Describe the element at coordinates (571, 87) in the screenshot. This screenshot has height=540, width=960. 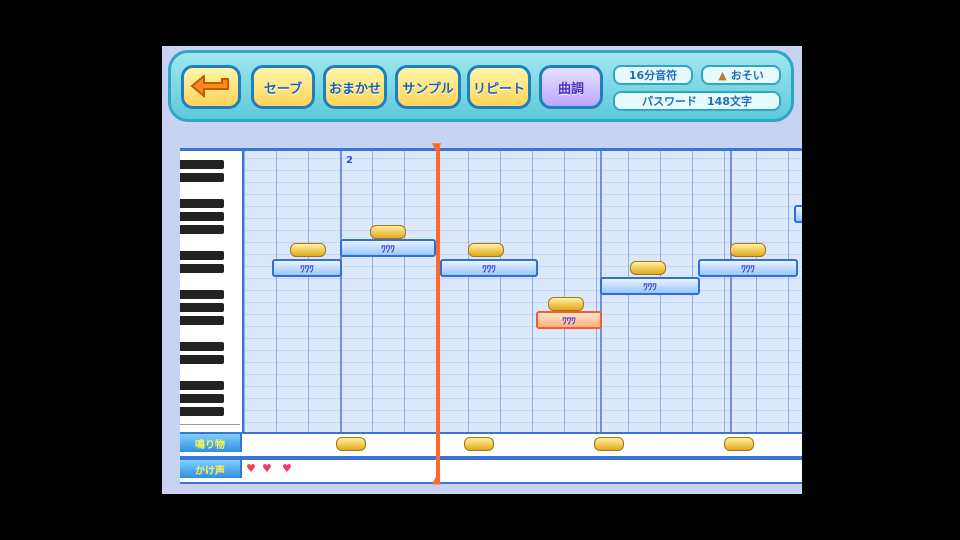
I see `key-button: 曲調` at that location.